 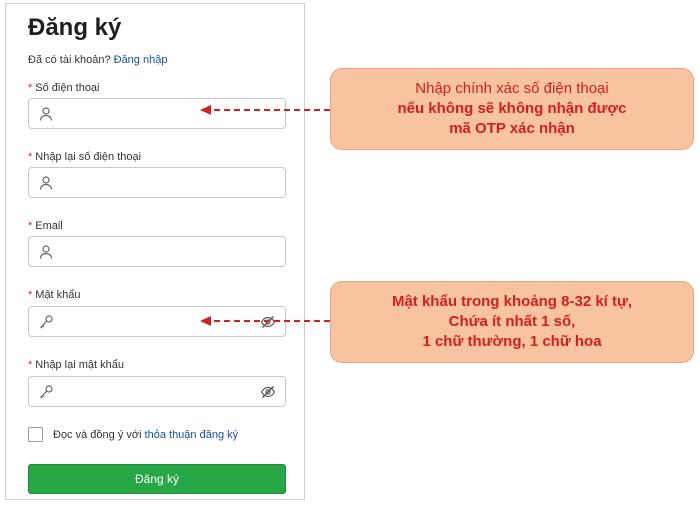 I want to click on phone-callout-line-2: nếu không sẽ không nhận được, so click(x=512, y=108).